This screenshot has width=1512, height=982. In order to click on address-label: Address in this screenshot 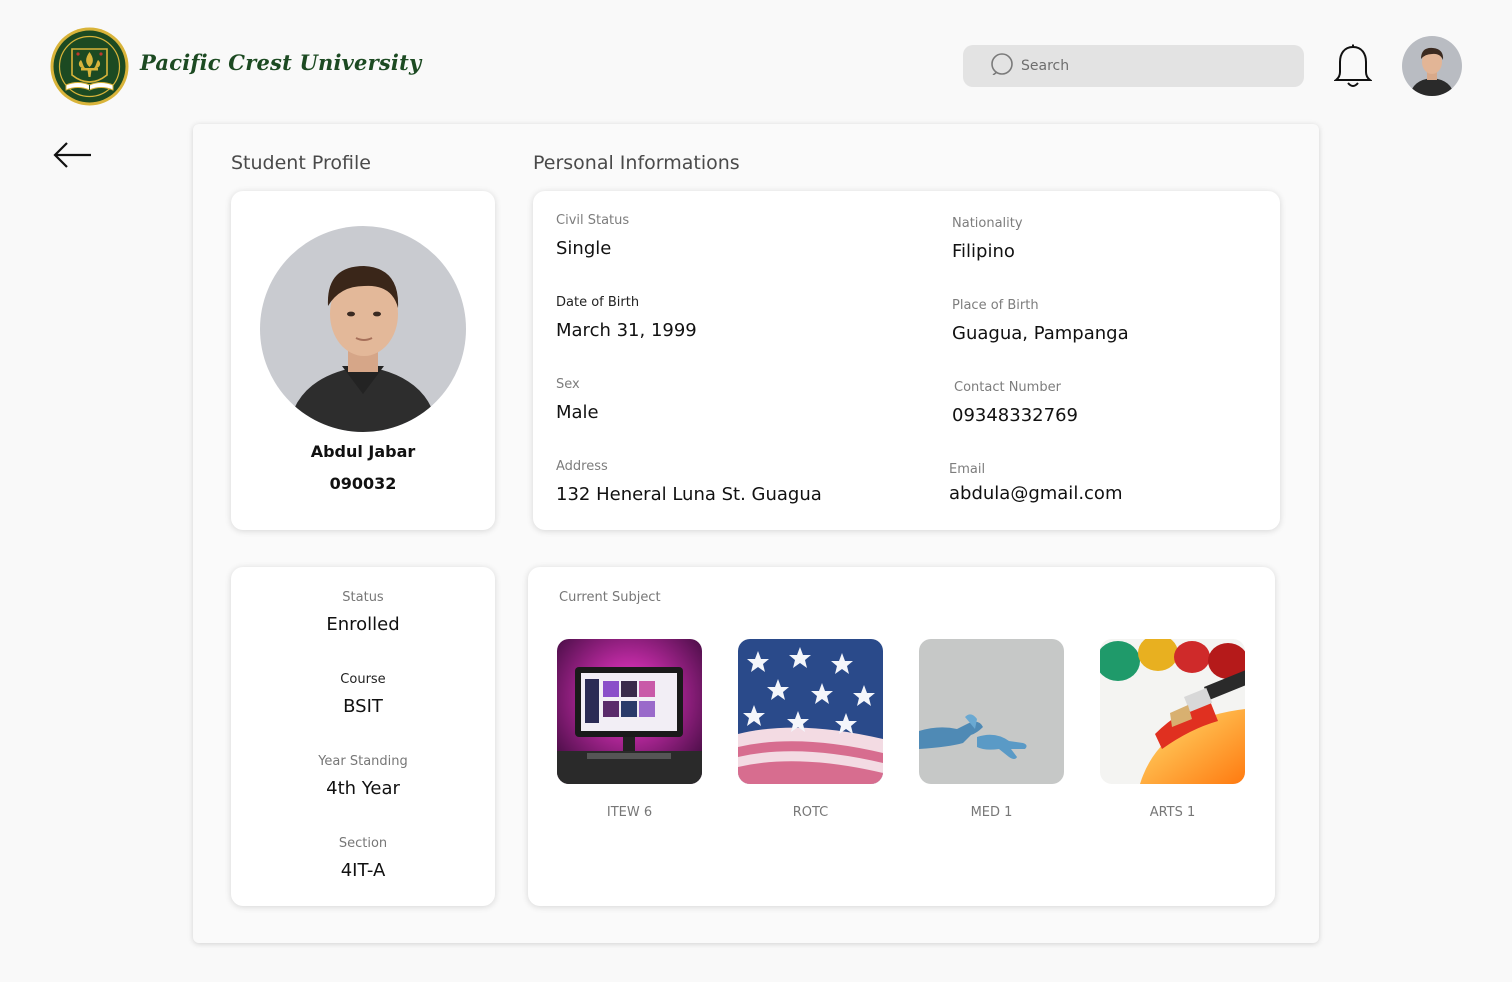, I will do `click(582, 466)`.